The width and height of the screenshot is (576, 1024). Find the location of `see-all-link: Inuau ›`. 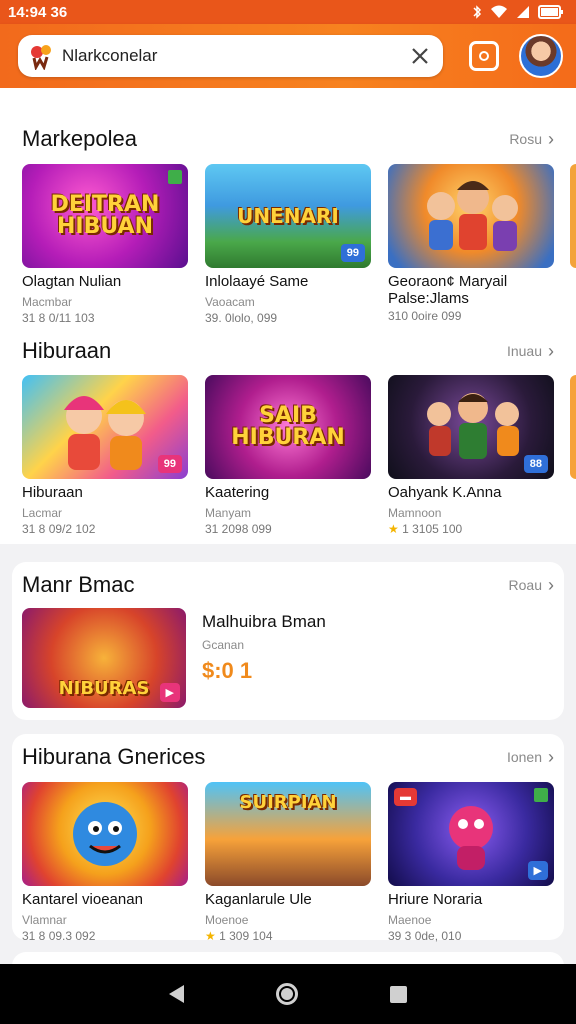

see-all-link: Inuau › is located at coordinates (530, 351).